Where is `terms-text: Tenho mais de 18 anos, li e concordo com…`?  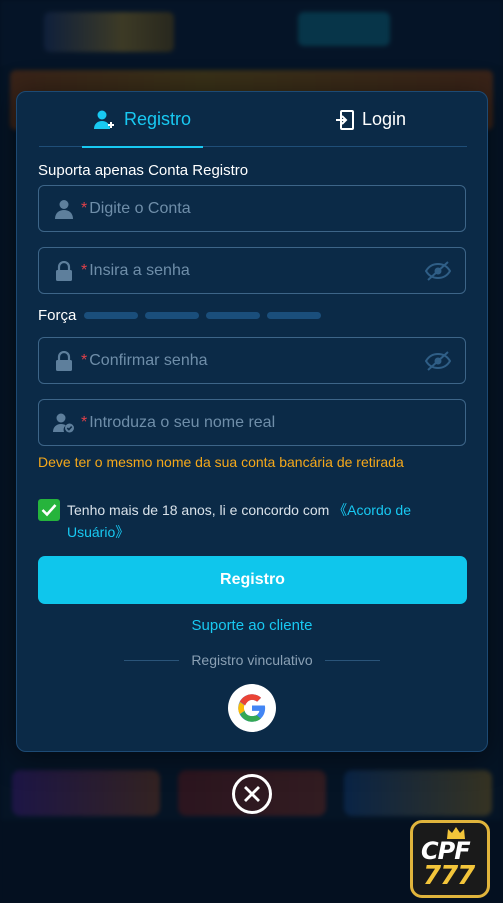
terms-text: Tenho mais de 18 anos, li e concordo com… is located at coordinates (262, 521).